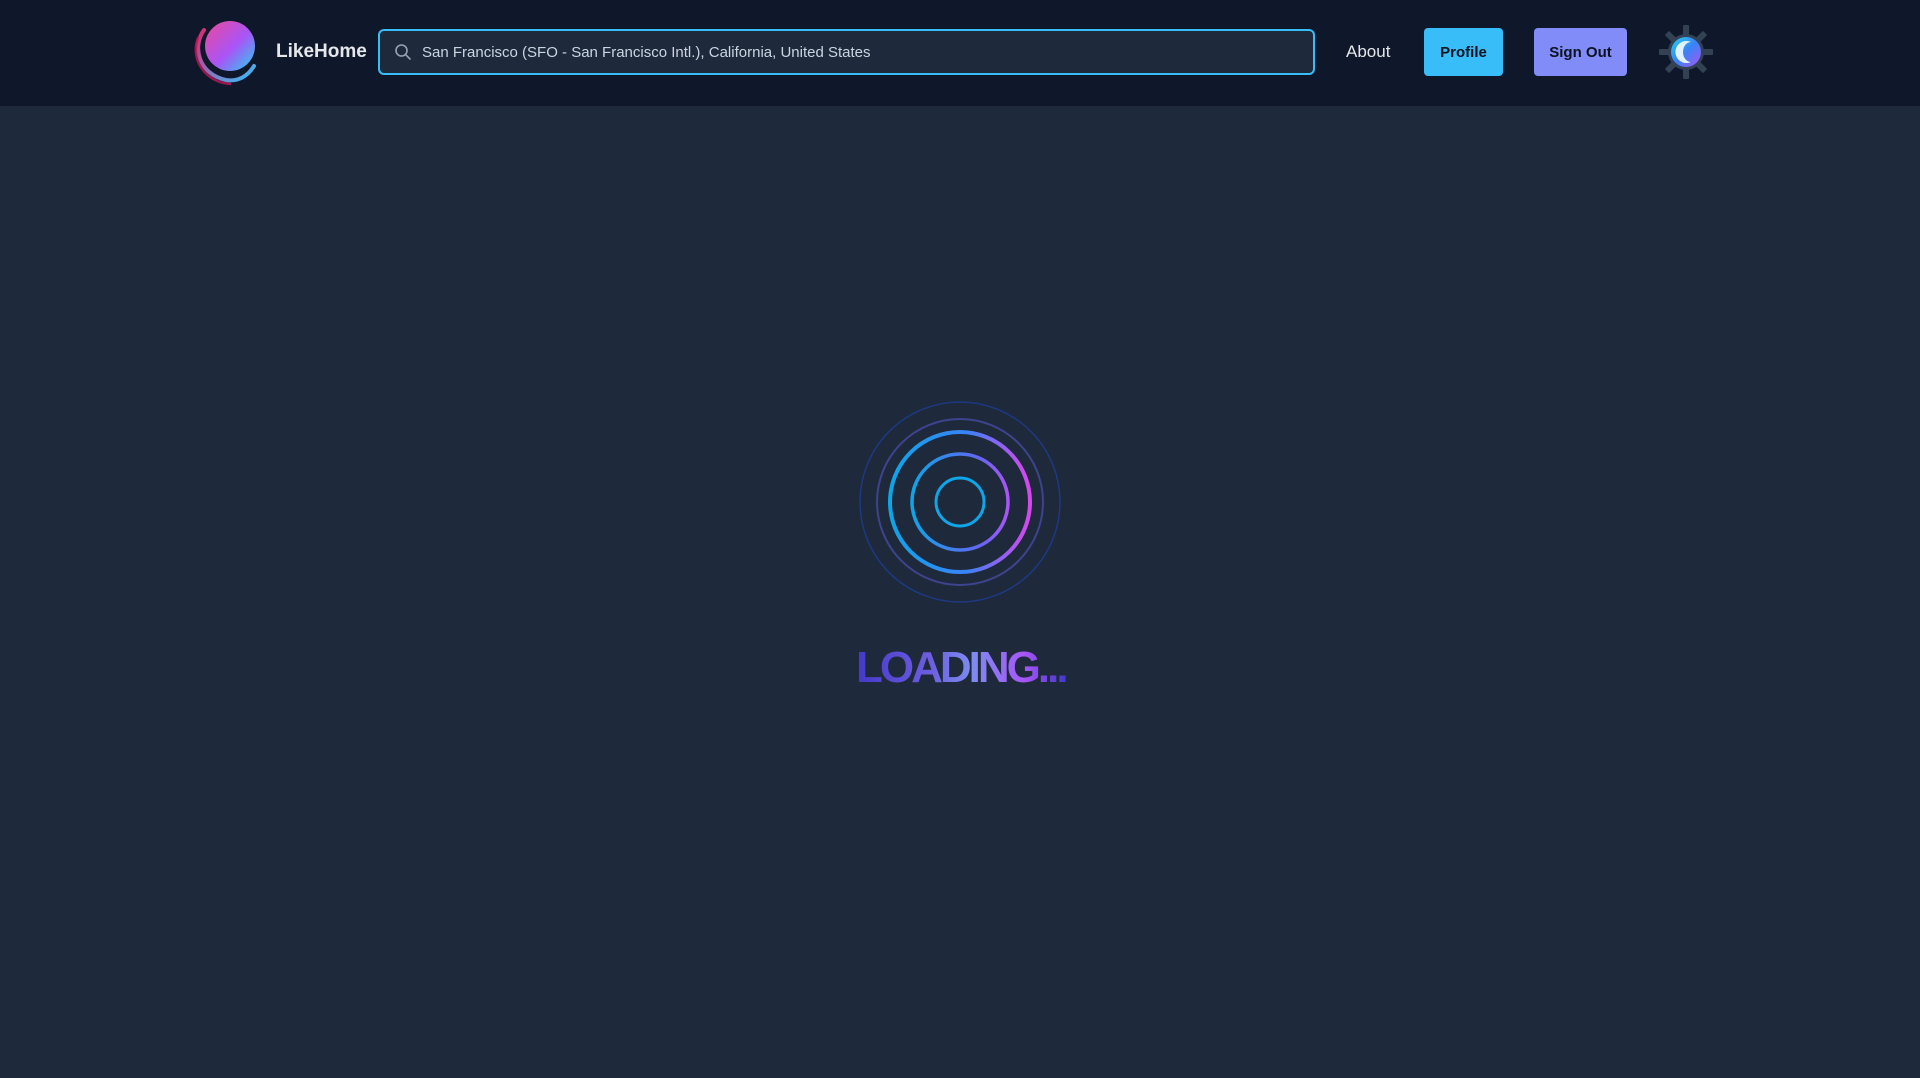 The image size is (1920, 1078). What do you see at coordinates (403, 52) in the screenshot?
I see `search-icon` at bounding box center [403, 52].